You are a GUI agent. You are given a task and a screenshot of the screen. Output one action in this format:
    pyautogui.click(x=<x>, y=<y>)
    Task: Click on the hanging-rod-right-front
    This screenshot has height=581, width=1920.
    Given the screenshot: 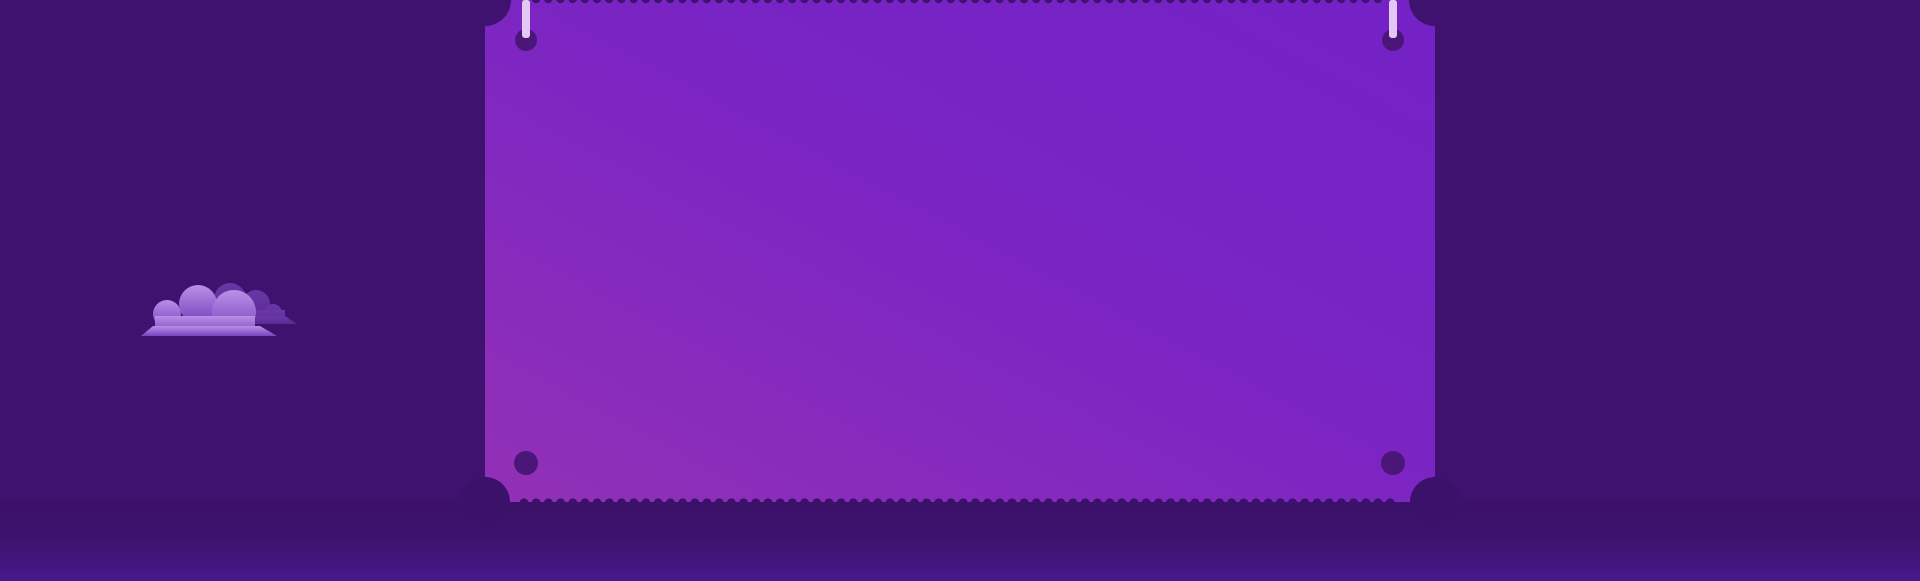 What is the action you would take?
    pyautogui.click(x=1393, y=19)
    